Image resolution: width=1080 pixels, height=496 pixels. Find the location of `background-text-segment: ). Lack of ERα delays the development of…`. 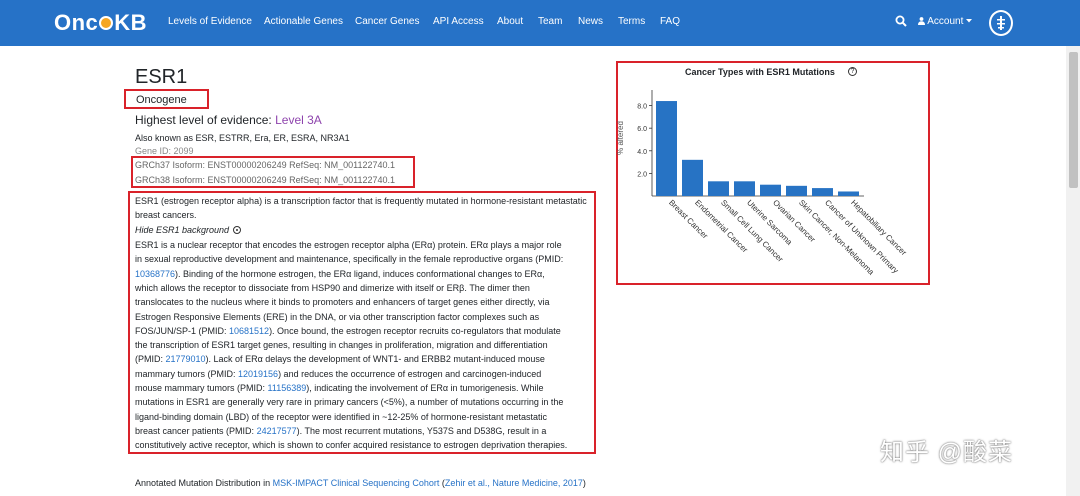

background-text-segment: ). Lack of ERα delays the development of… is located at coordinates (375, 359).